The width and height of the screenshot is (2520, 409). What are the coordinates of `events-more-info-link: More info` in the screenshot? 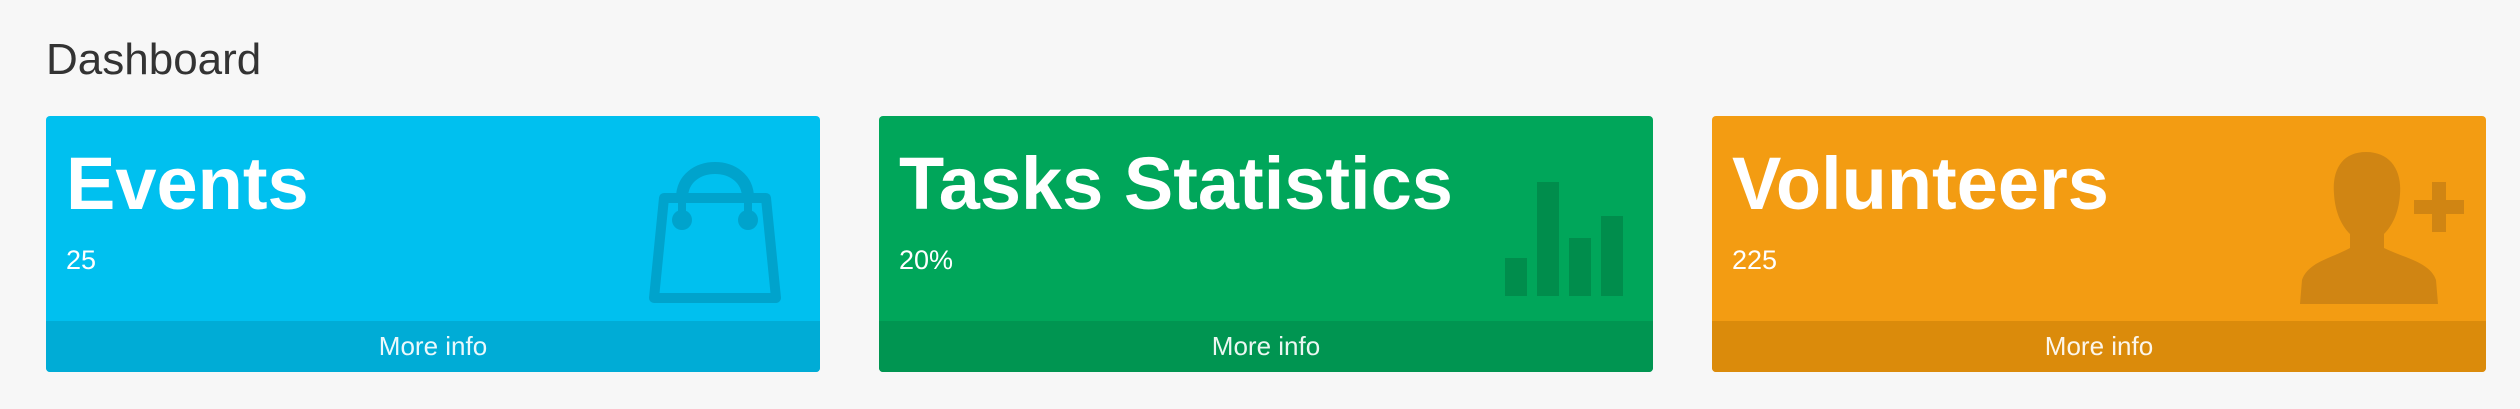 It's located at (433, 346).